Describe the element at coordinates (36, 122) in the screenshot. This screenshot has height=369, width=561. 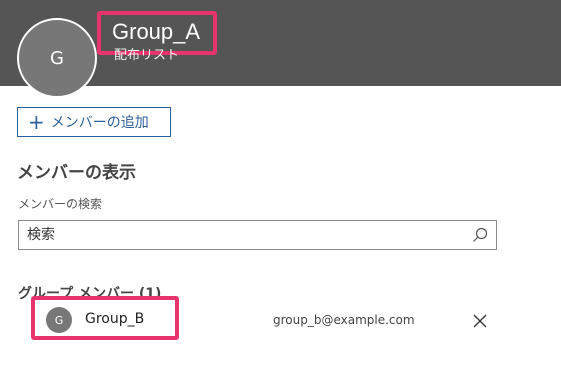
I see `plus-icon: +` at that location.